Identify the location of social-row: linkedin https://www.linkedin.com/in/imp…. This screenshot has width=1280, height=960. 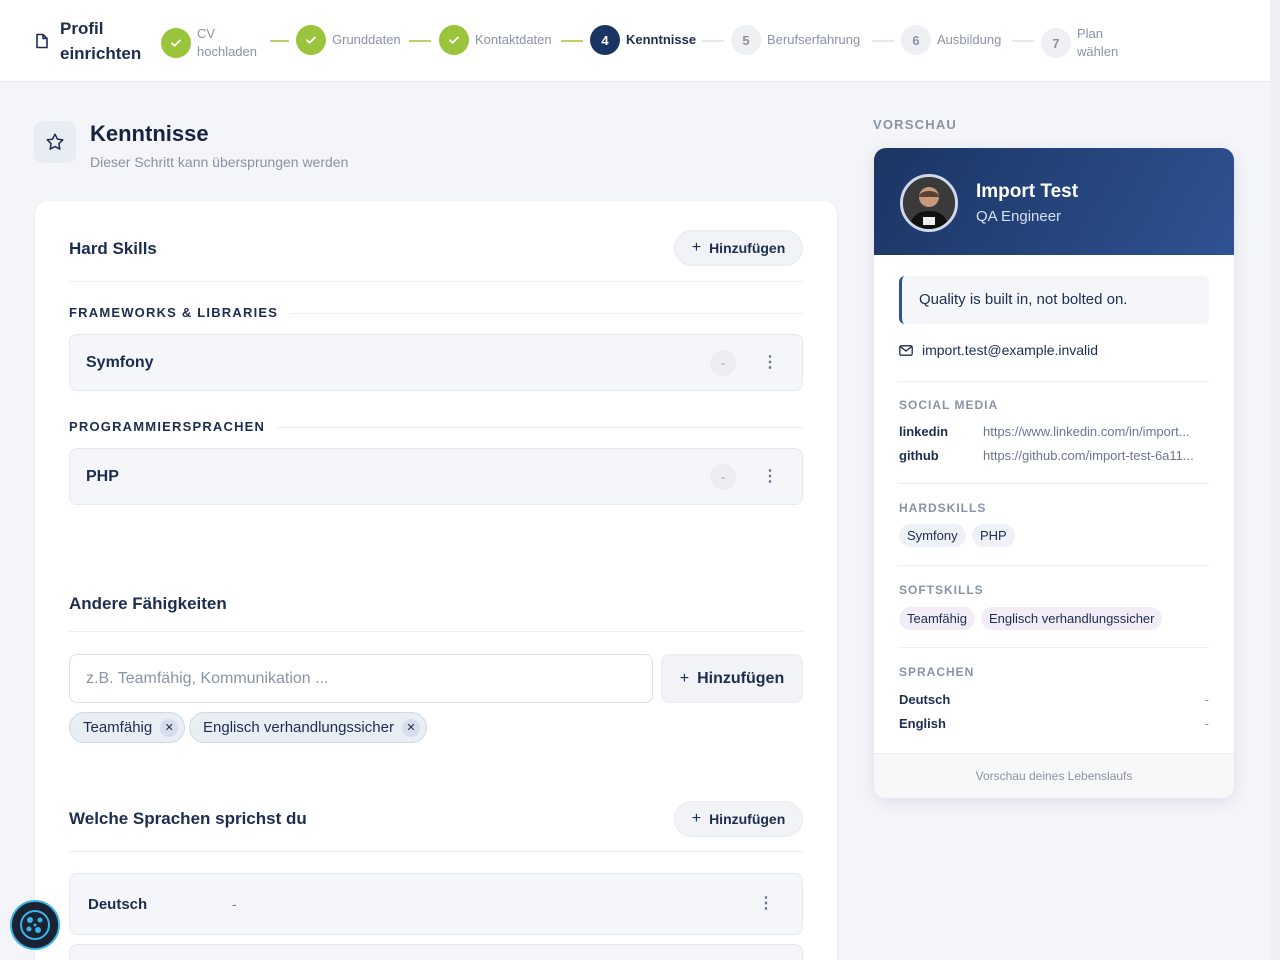
(1054, 431).